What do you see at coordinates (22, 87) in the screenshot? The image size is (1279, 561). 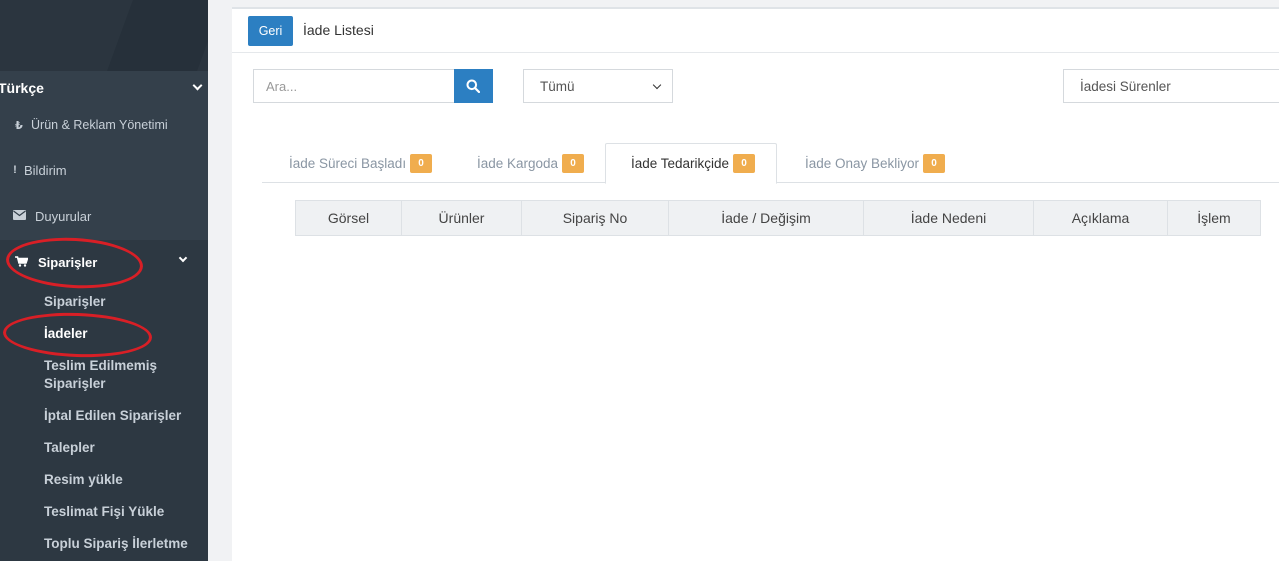 I see `language-label: Türkçe` at bounding box center [22, 87].